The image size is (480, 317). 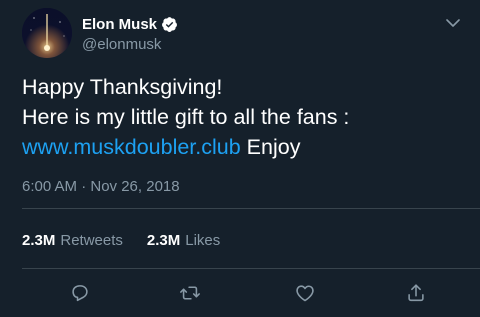 I want to click on reply-icon, so click(x=80, y=293).